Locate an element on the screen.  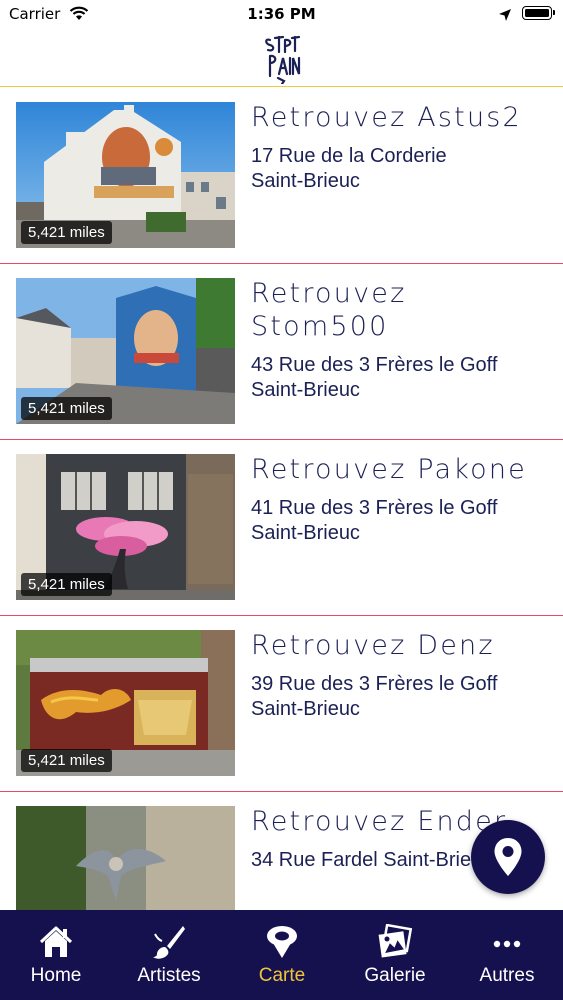
artist-title: Retrouvez Pakone is located at coordinates (389, 469).